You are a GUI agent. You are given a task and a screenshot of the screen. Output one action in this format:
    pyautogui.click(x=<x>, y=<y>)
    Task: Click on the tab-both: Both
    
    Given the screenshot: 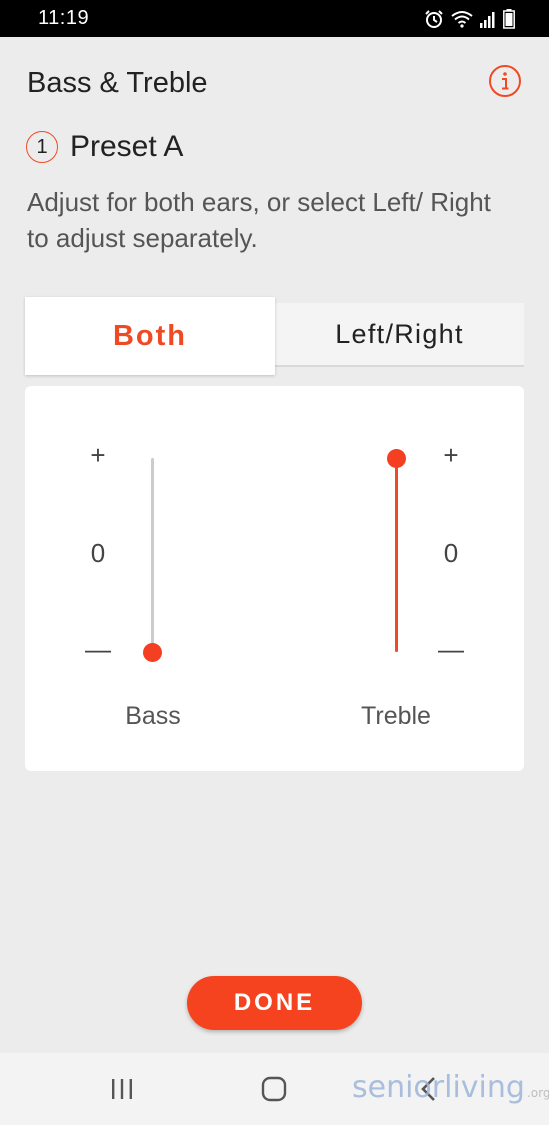 What is the action you would take?
    pyautogui.click(x=150, y=336)
    